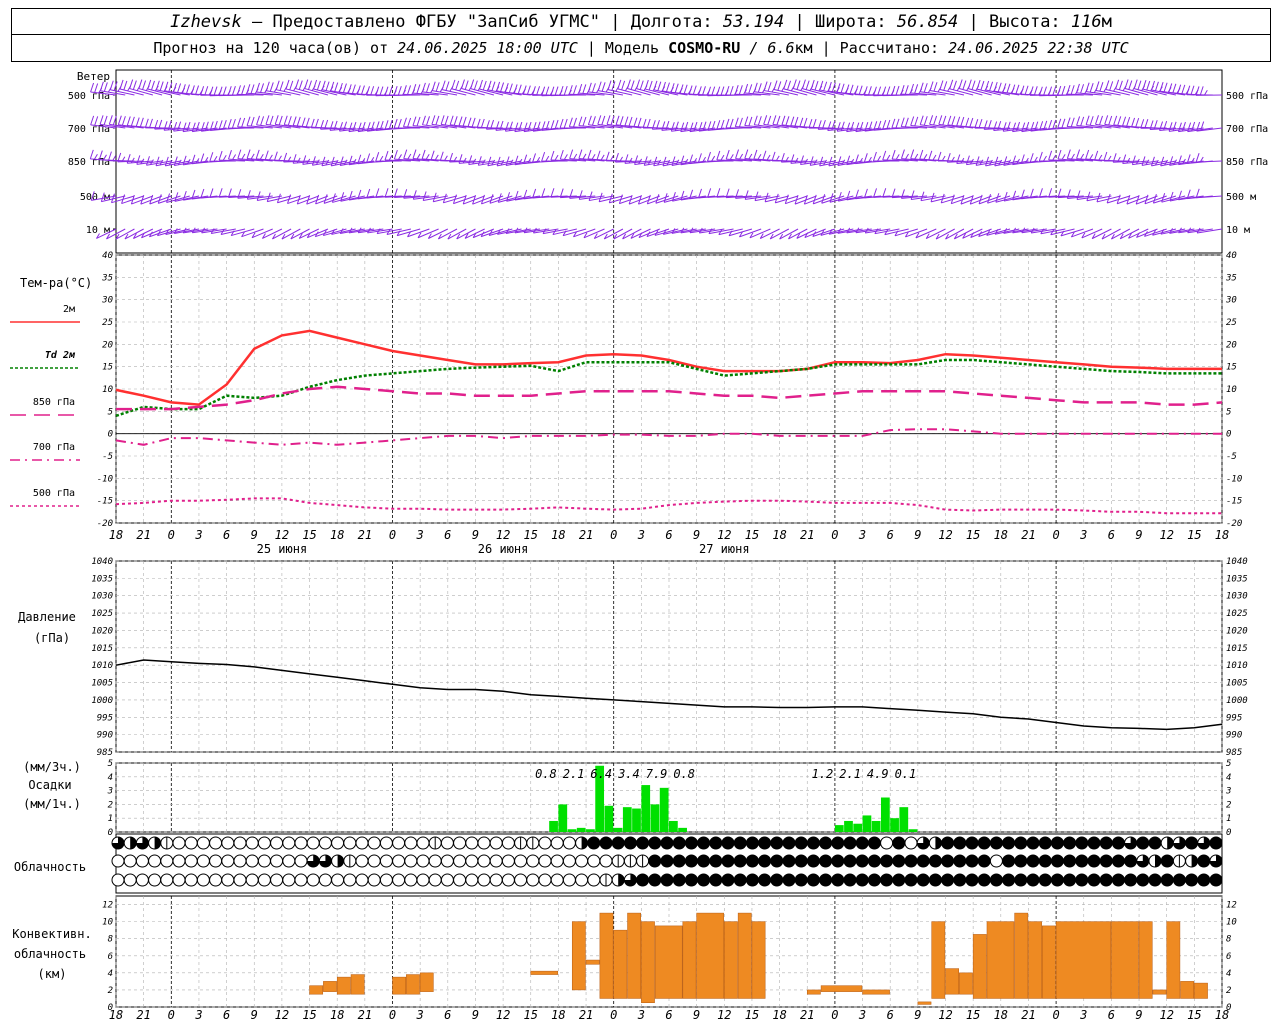  What do you see at coordinates (447, 535) in the screenshot?
I see `x-tick-label: 6` at bounding box center [447, 535].